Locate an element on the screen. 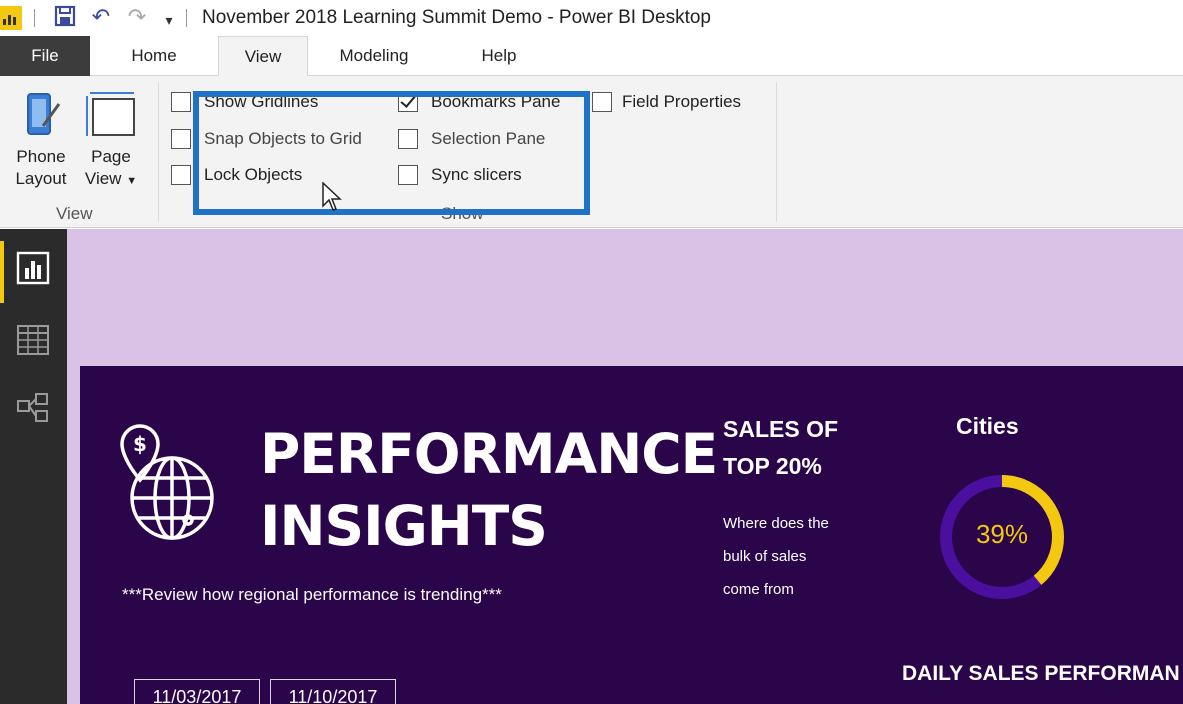 The height and width of the screenshot is (704, 1183). caret-down-icon: ▼ is located at coordinates (132, 181).